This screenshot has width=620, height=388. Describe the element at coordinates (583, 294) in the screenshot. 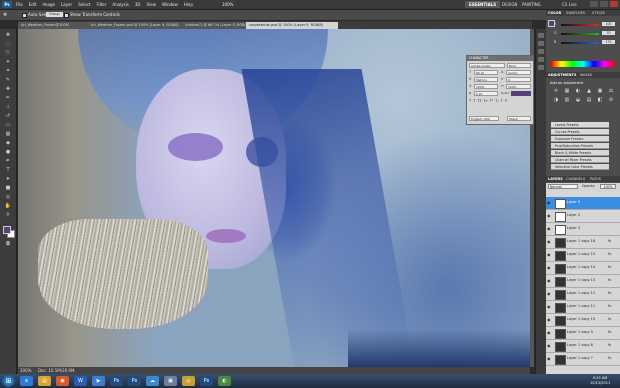

I see `layer-row: ◉ Layer 1 copy 12 fx` at that location.